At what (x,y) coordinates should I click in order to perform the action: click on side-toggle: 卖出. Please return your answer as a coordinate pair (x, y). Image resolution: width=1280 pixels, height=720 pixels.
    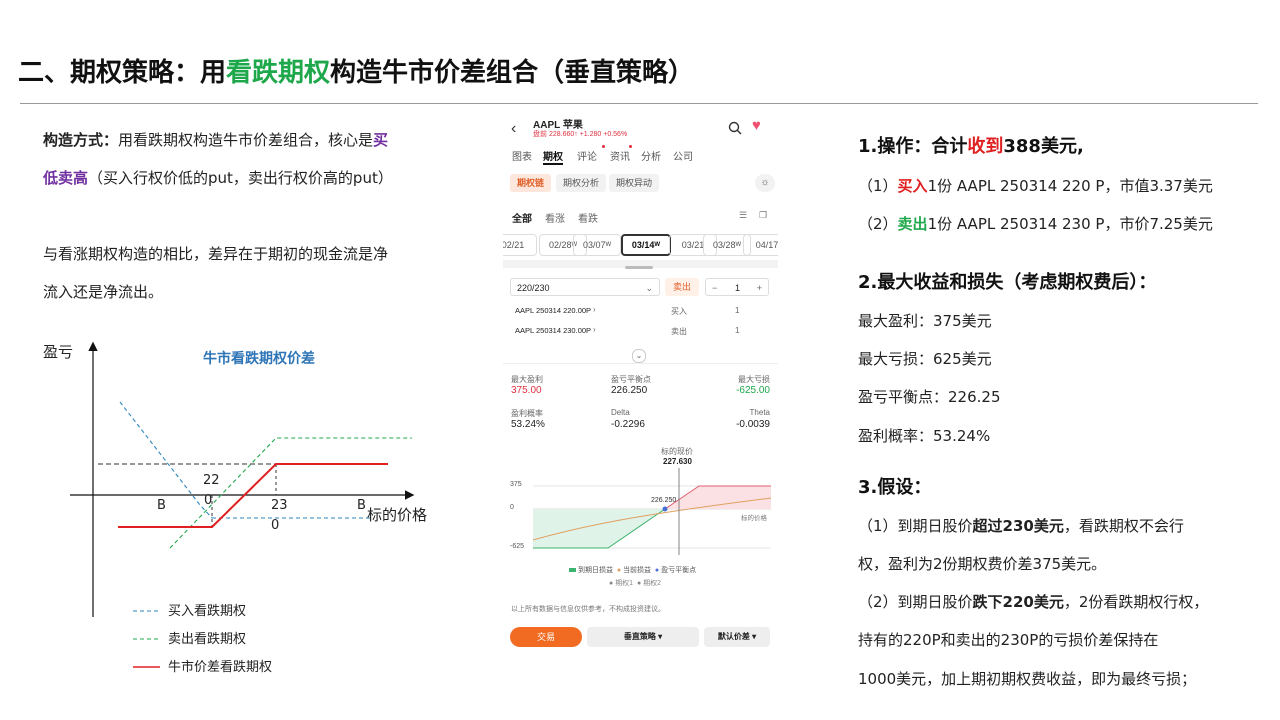
    Looking at the image, I should click on (682, 287).